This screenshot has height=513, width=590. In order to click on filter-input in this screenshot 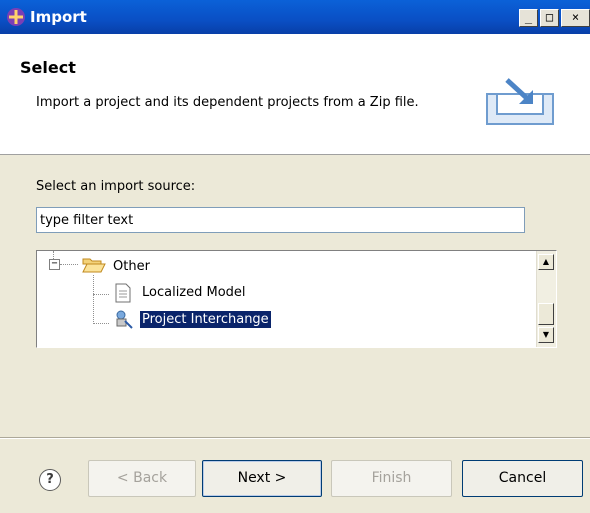, I will do `click(280, 220)`.